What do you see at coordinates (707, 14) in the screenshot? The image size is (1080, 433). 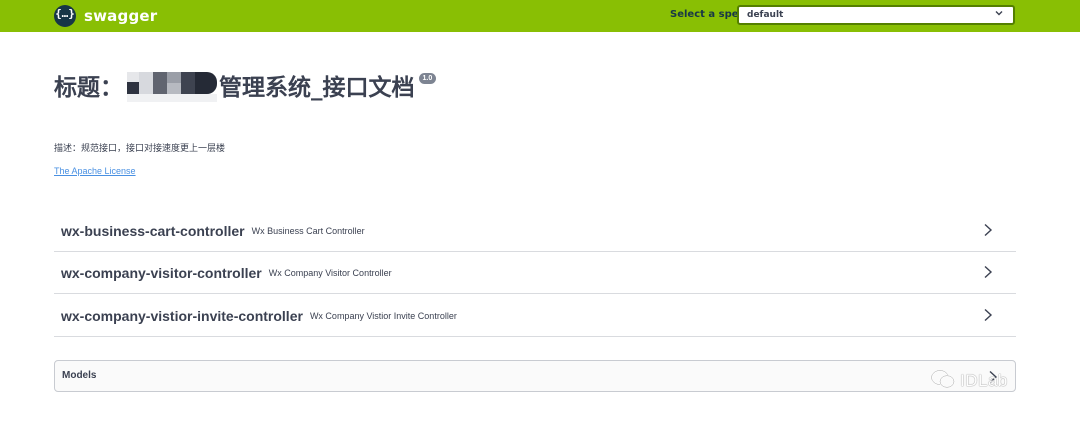 I see `spec-select-label: Select a spec` at bounding box center [707, 14].